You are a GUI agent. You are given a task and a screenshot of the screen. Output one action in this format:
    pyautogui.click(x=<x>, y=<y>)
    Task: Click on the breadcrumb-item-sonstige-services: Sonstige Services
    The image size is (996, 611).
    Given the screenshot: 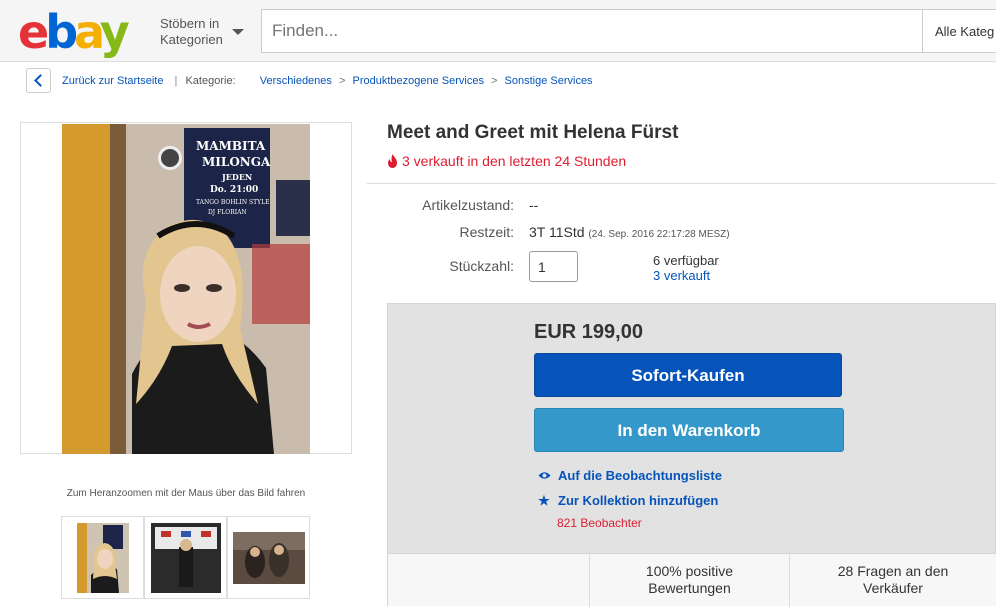 What is the action you would take?
    pyautogui.click(x=549, y=81)
    